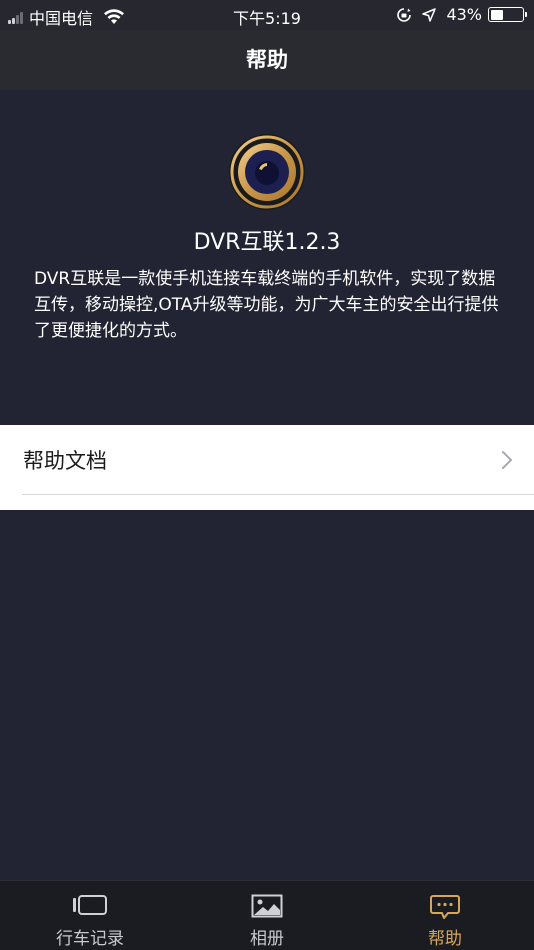 Image resolution: width=534 pixels, height=950 pixels. What do you see at coordinates (429, 14) in the screenshot?
I see `location-arrow-icon` at bounding box center [429, 14].